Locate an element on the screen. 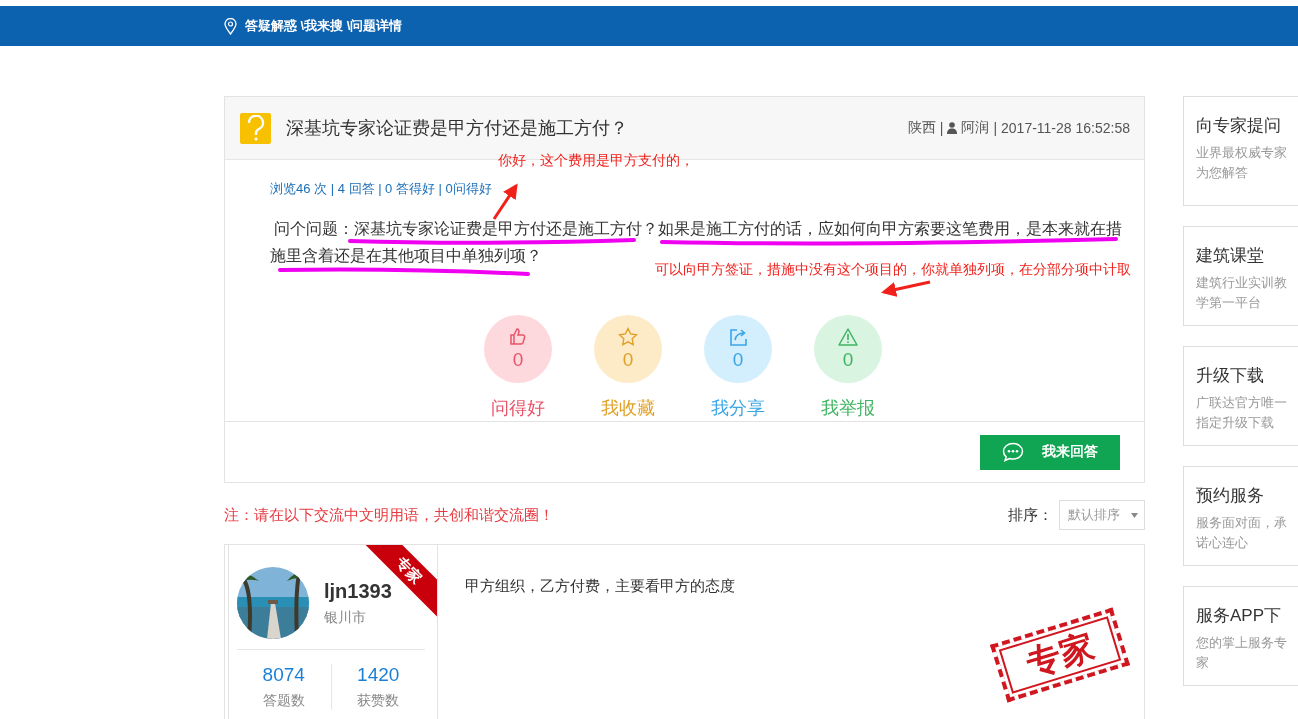  stat-value: 8074 is located at coordinates (283, 675).